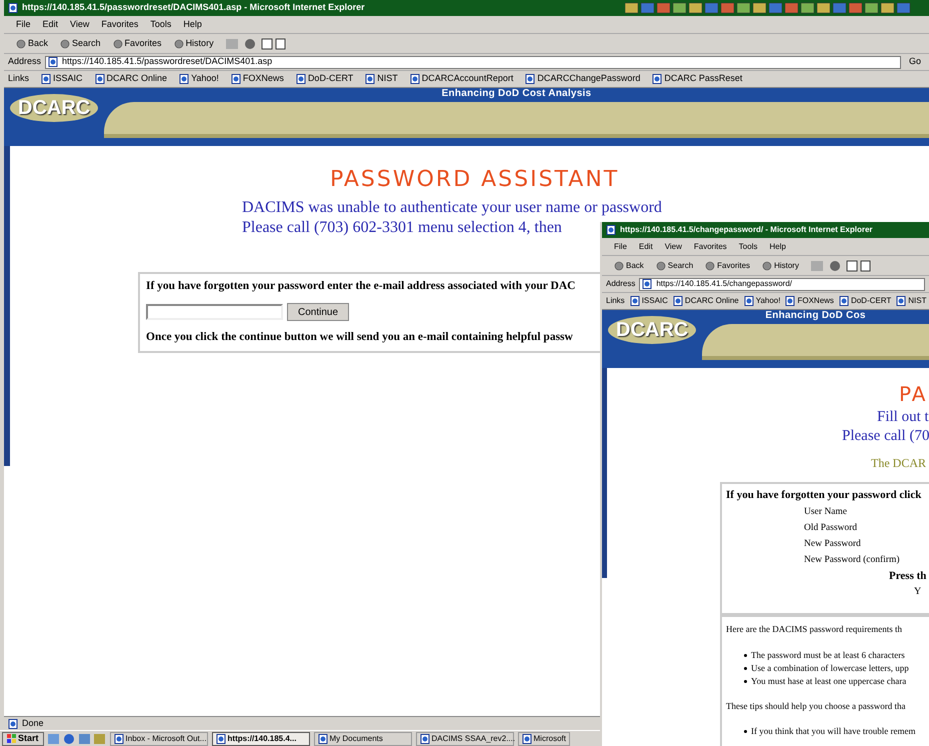 The height and width of the screenshot is (746, 929). I want to click on taskbar-item: My Documents, so click(363, 739).